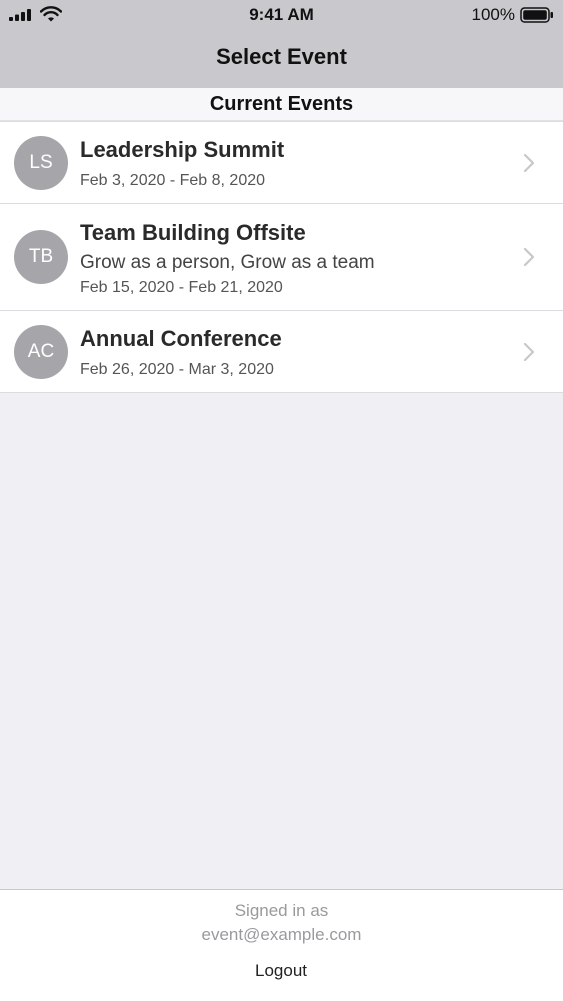  Describe the element at coordinates (182, 149) in the screenshot. I see `event-title: Leadership Summit` at that location.